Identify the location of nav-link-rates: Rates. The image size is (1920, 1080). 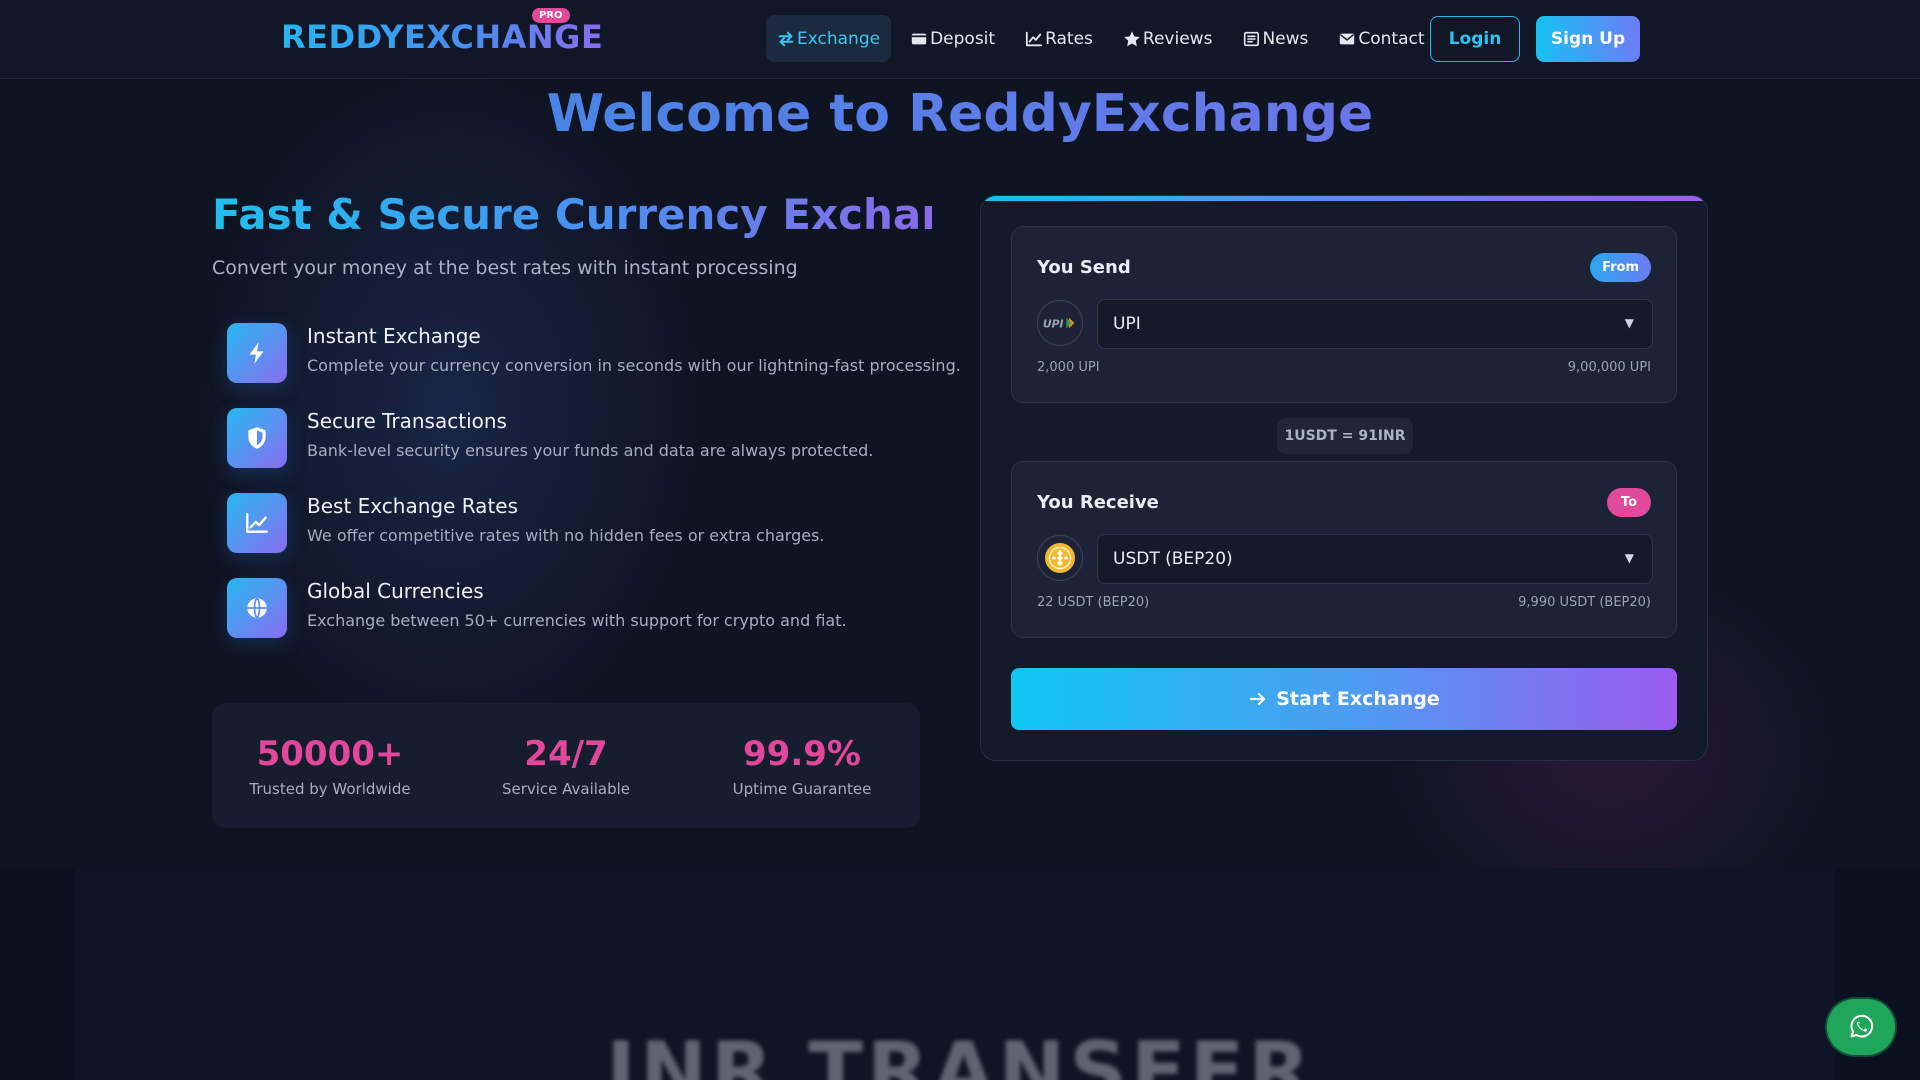
(1059, 38).